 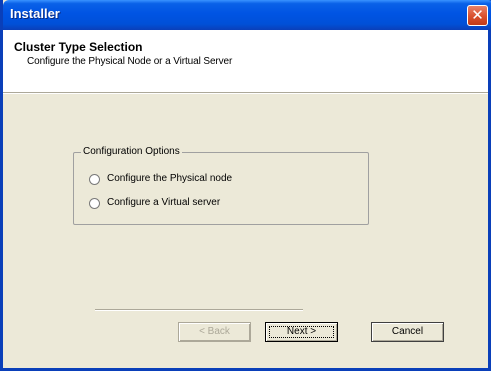 I want to click on next-button-label: Next >, so click(x=301, y=331).